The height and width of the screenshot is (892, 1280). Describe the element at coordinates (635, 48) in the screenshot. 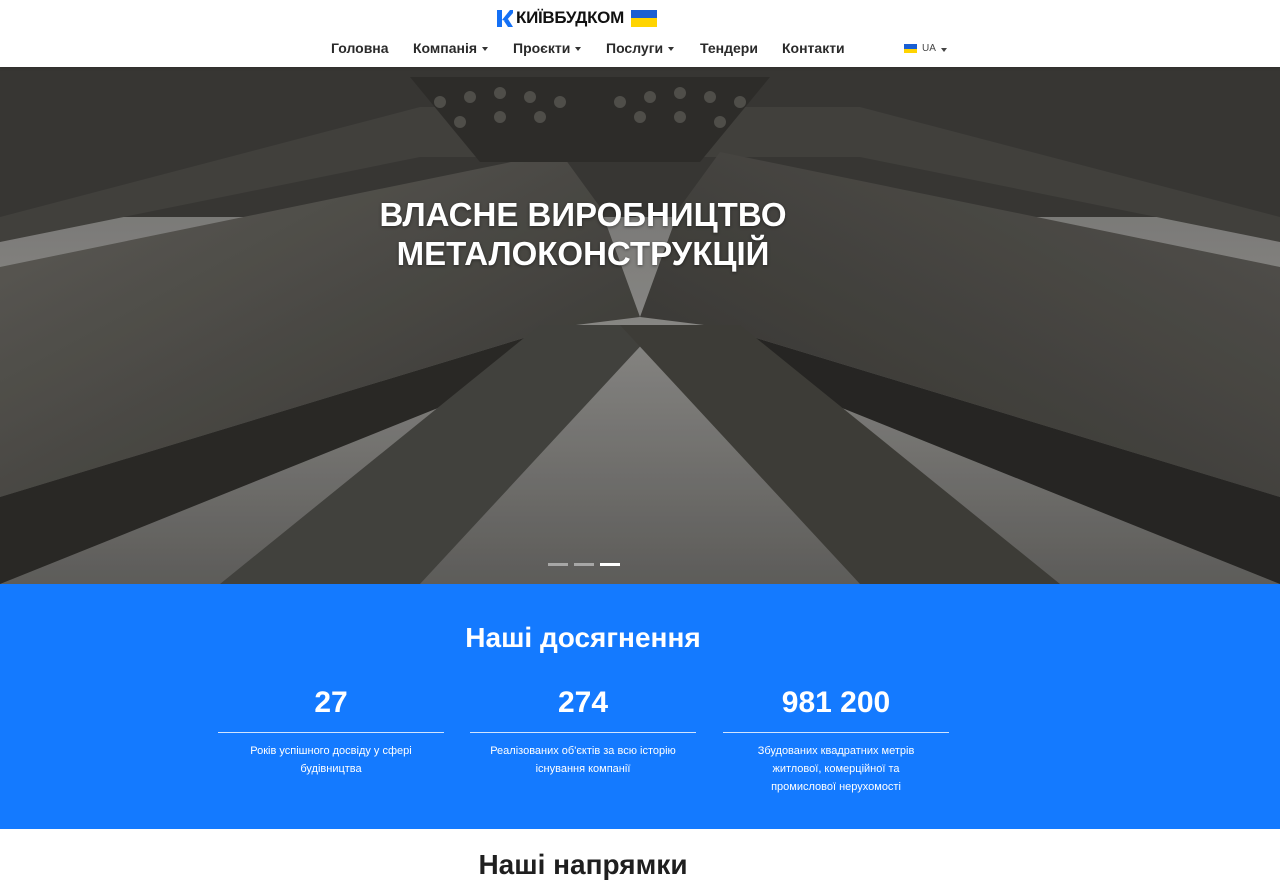

I see `nav-item-label: Послуги` at that location.